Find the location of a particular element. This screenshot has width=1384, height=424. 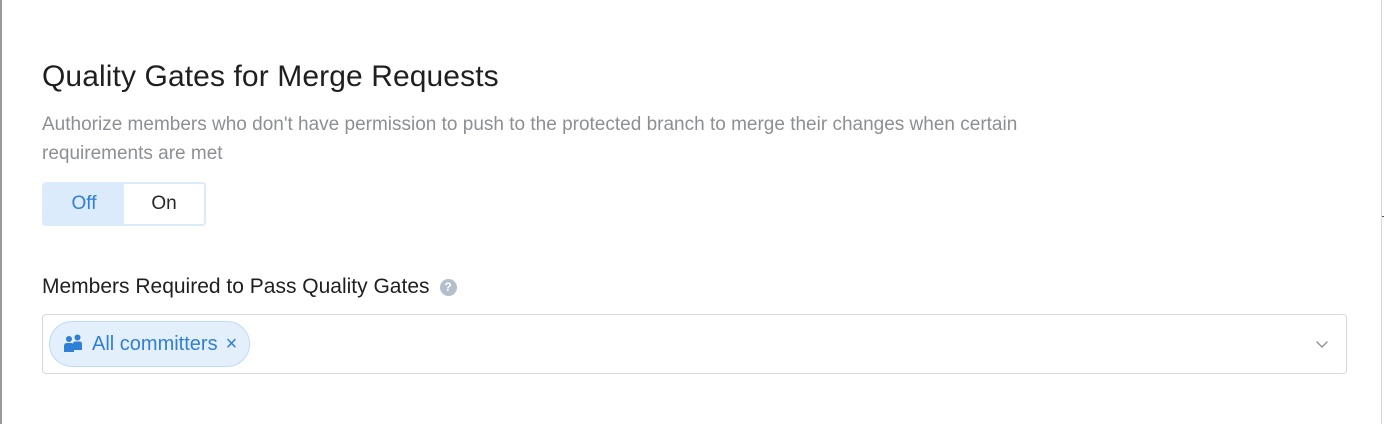

members-field-label: Members Required to Pass Quality Gates ? is located at coordinates (694, 287).